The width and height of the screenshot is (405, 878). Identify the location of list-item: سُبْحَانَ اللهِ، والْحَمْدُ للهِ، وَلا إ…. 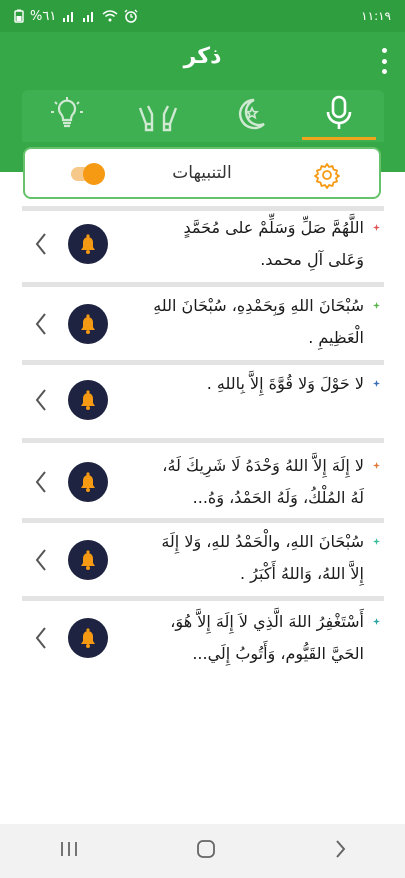
(203, 558).